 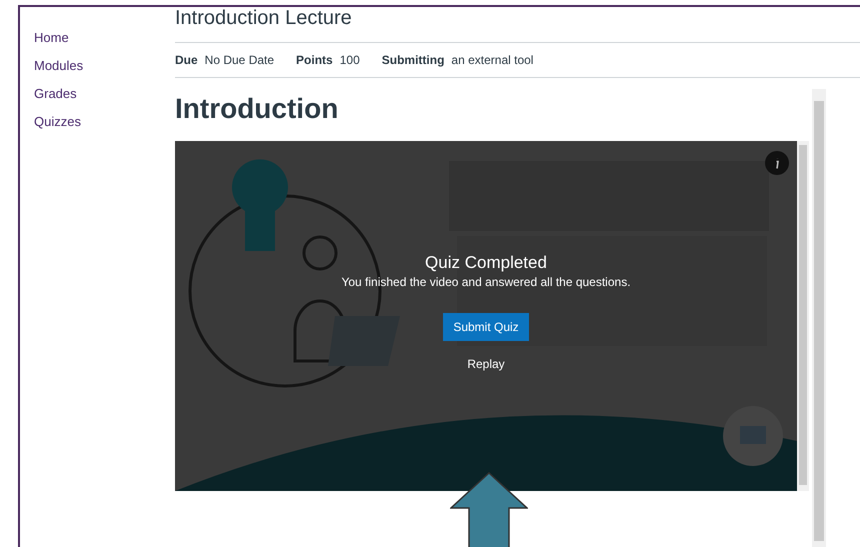 I want to click on detail-label: Submitting an external tool, so click(x=458, y=60).